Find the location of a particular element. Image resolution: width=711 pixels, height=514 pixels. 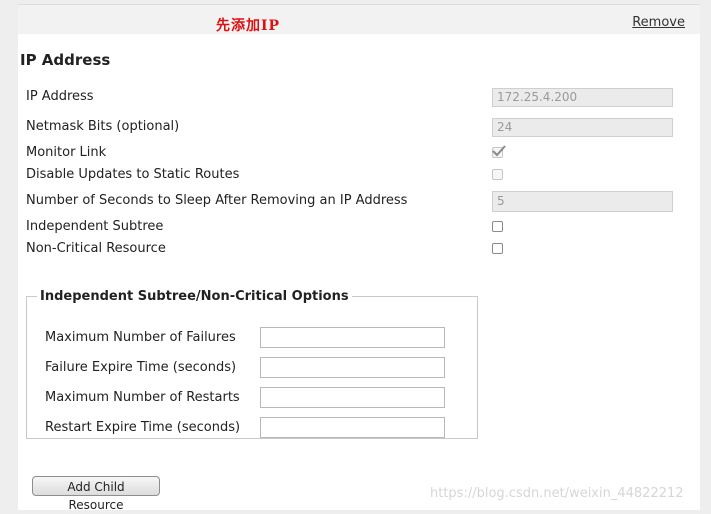

sleep-seconds-input is located at coordinates (582, 201).